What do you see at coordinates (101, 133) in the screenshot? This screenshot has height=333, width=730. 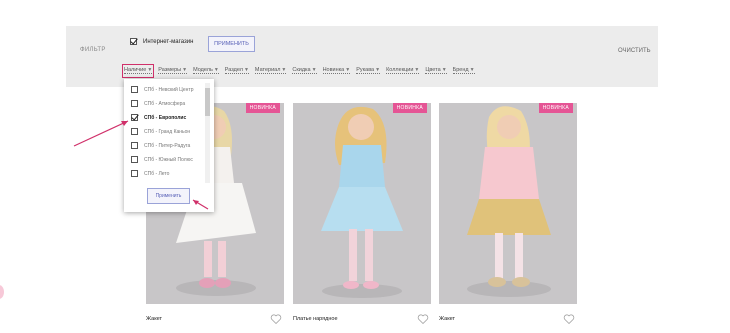 I see `arrow-line` at bounding box center [101, 133].